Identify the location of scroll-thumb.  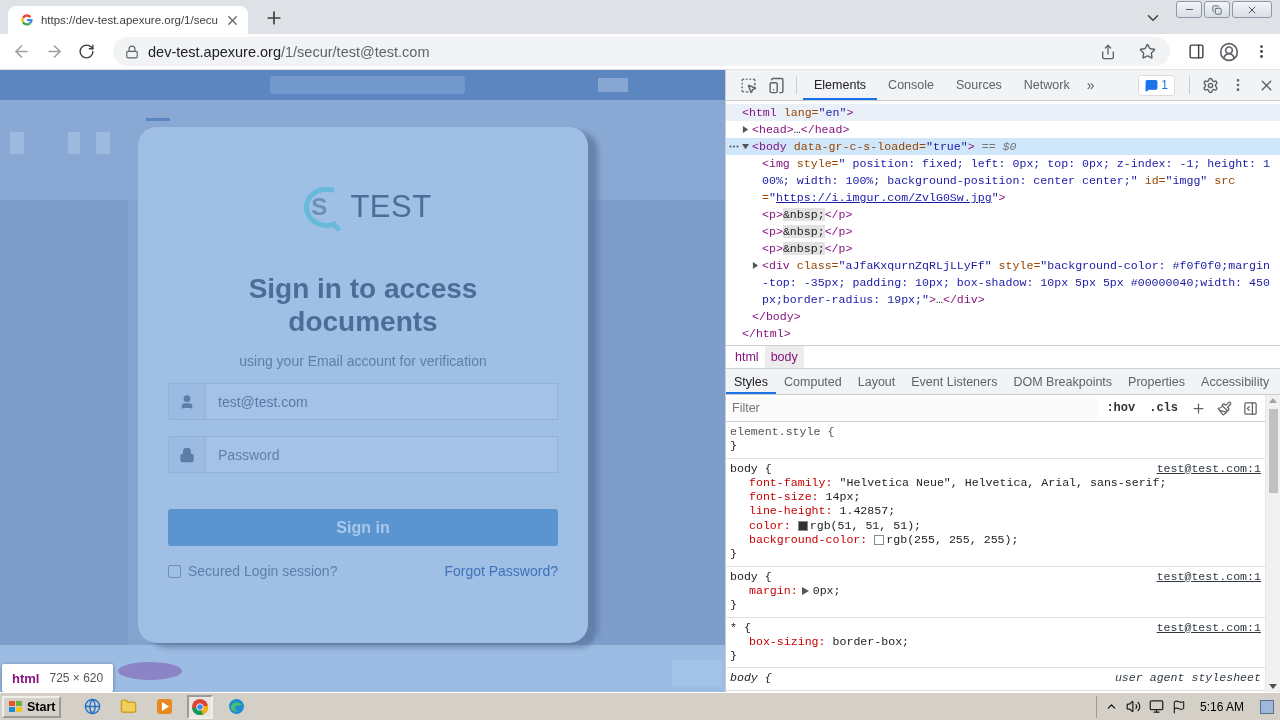
(1273, 451).